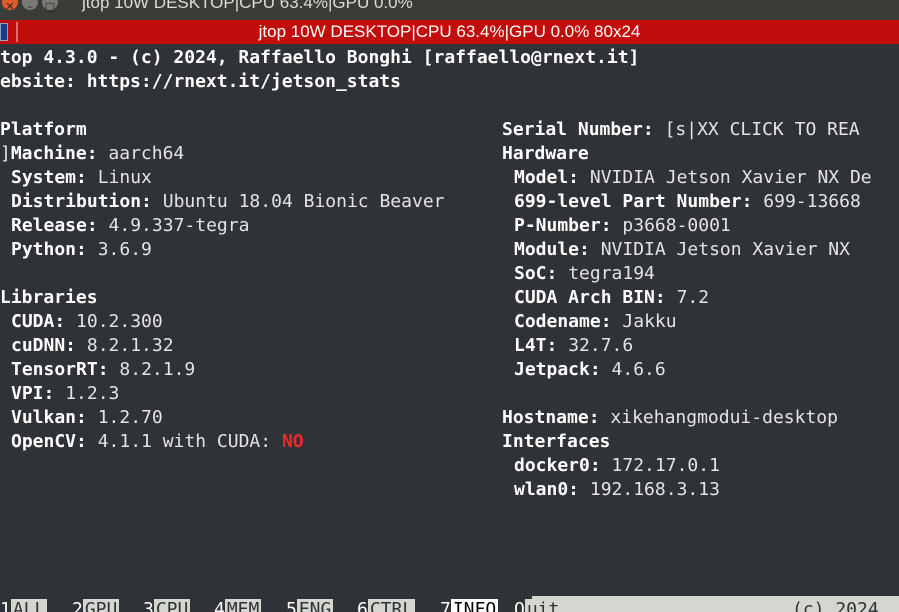 This screenshot has height=612, width=899. I want to click on platform-title: Platform, so click(43, 129).